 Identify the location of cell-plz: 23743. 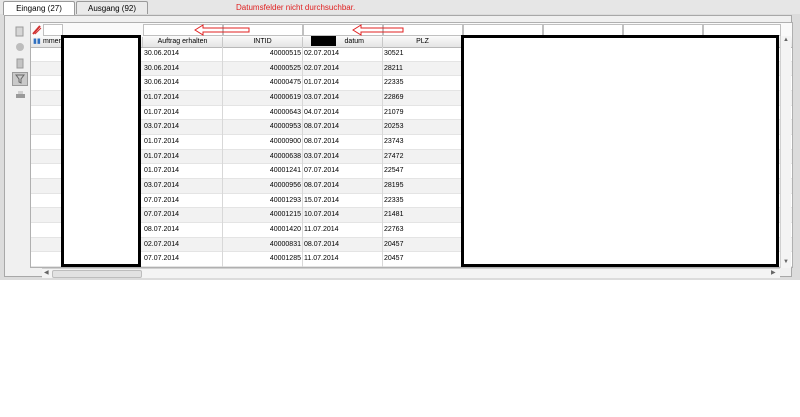
(423, 142).